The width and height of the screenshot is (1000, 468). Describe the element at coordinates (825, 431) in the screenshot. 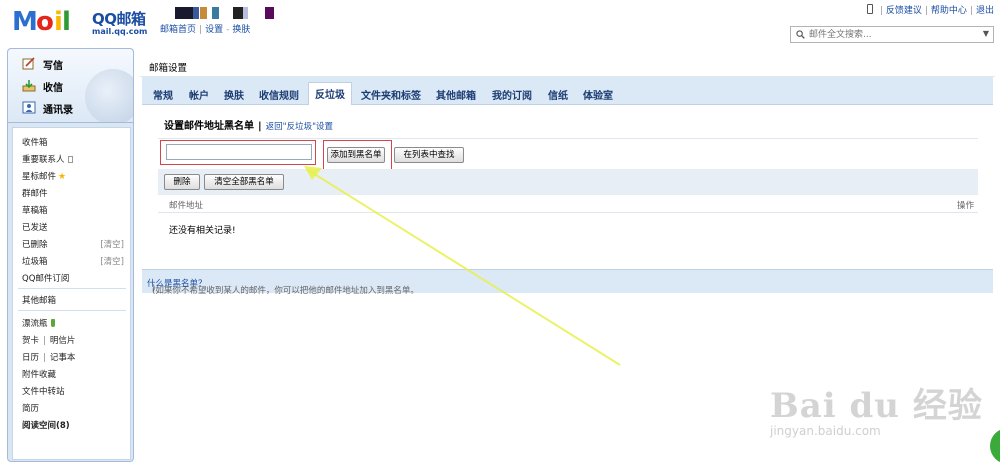

I see `watermark-url: jingyan.baidu.com` at that location.